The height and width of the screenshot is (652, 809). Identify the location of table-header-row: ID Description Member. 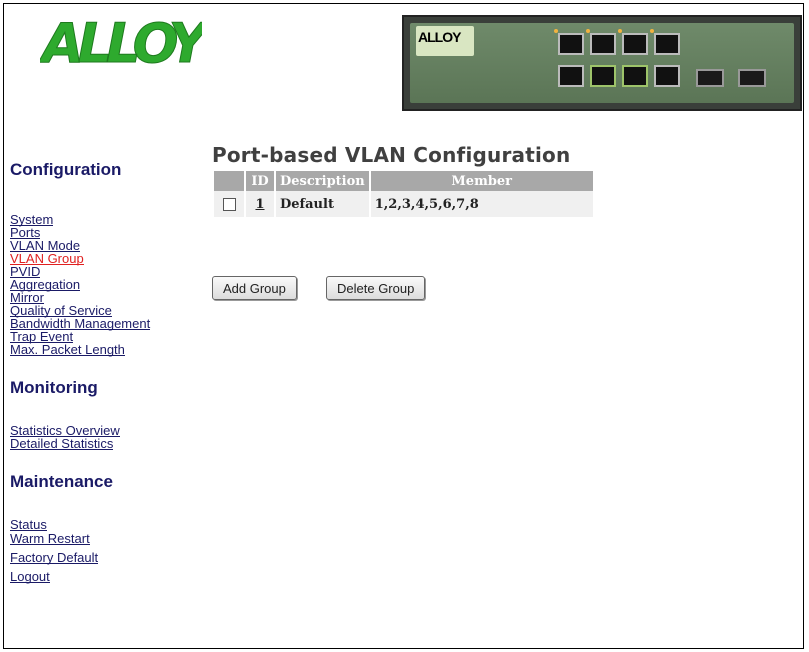
(403, 181).